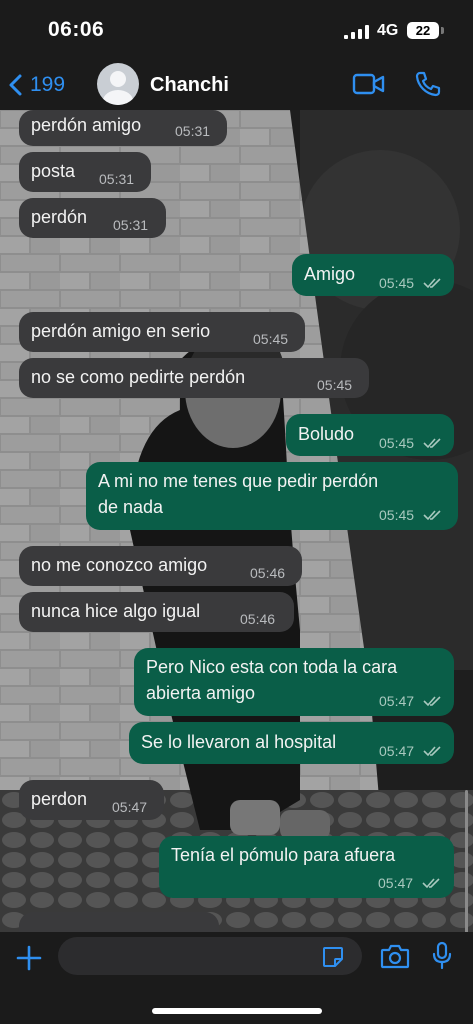 This screenshot has height=1024, width=473. What do you see at coordinates (306, 867) in the screenshot?
I see `message-outgoing: Tenía el pómulo para afuera 05:47` at bounding box center [306, 867].